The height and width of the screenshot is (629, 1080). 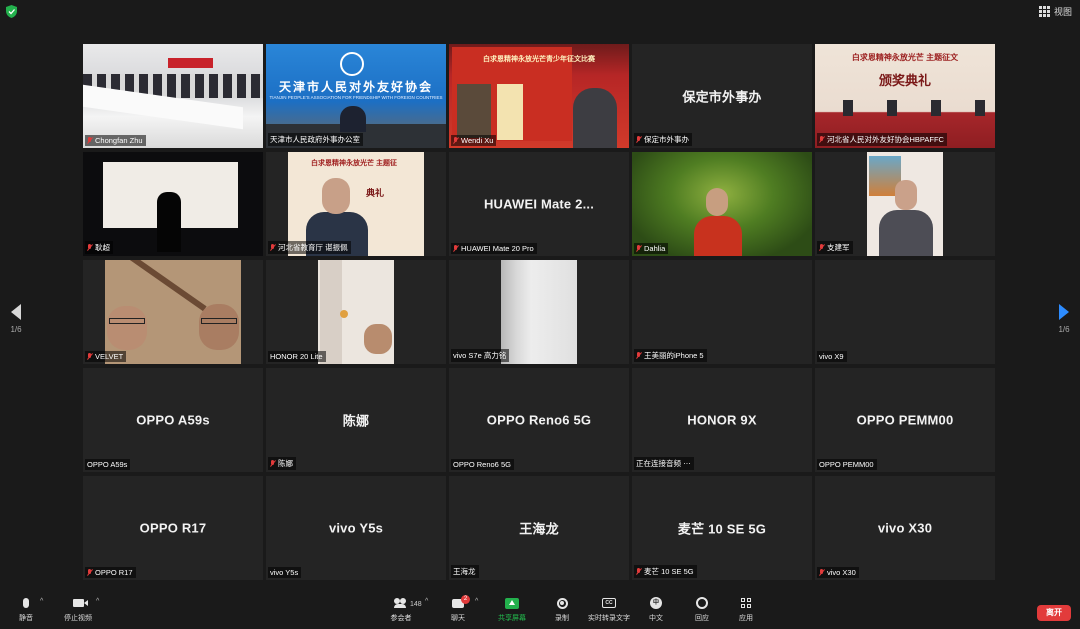 I want to click on participant-label: Chongfan Zhu, so click(x=115, y=140).